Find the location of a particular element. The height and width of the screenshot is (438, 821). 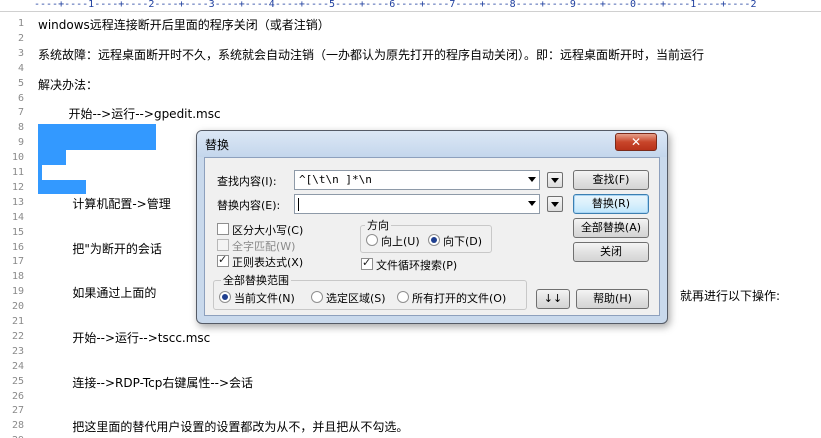

scope-current-radio is located at coordinates (225, 297).